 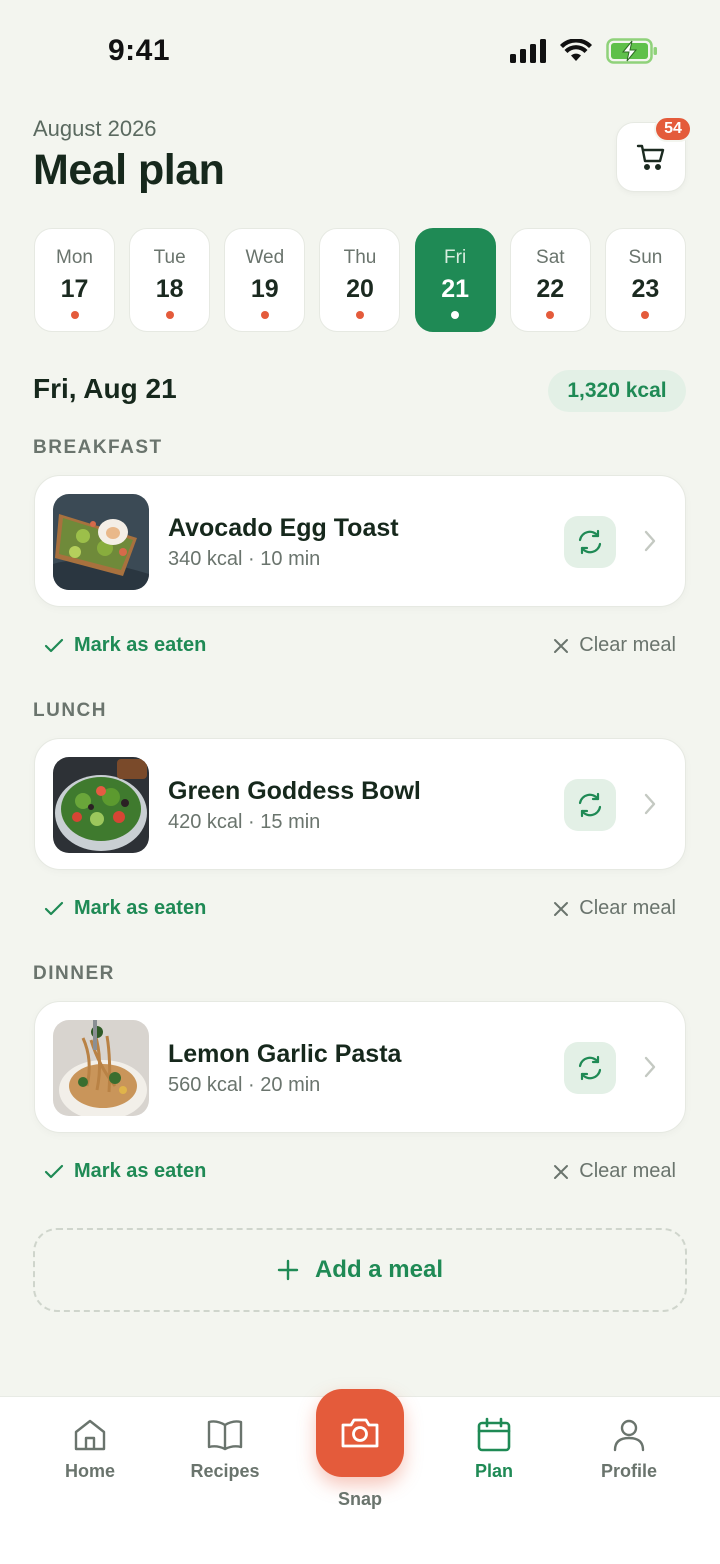 I want to click on day-thu: Thu 20, so click(x=360, y=280).